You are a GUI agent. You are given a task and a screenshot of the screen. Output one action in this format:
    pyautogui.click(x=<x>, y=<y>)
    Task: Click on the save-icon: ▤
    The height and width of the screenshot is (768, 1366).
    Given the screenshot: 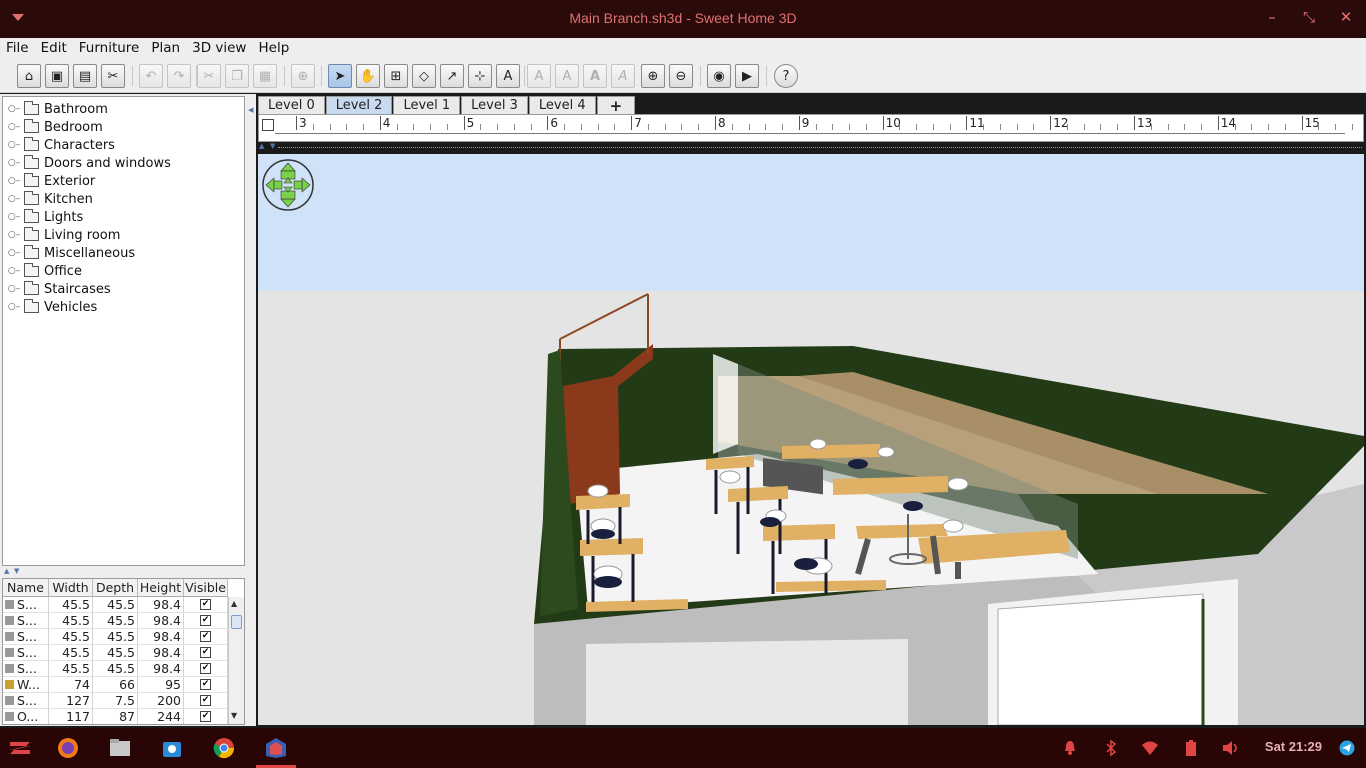 What is the action you would take?
    pyautogui.click(x=85, y=76)
    